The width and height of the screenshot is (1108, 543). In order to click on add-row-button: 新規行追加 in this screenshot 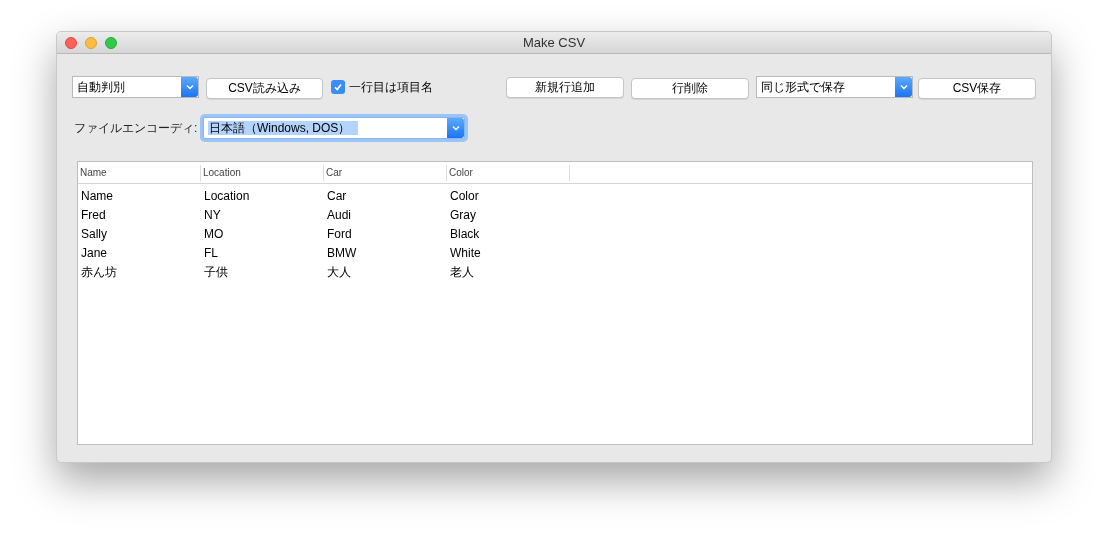, I will do `click(565, 87)`.